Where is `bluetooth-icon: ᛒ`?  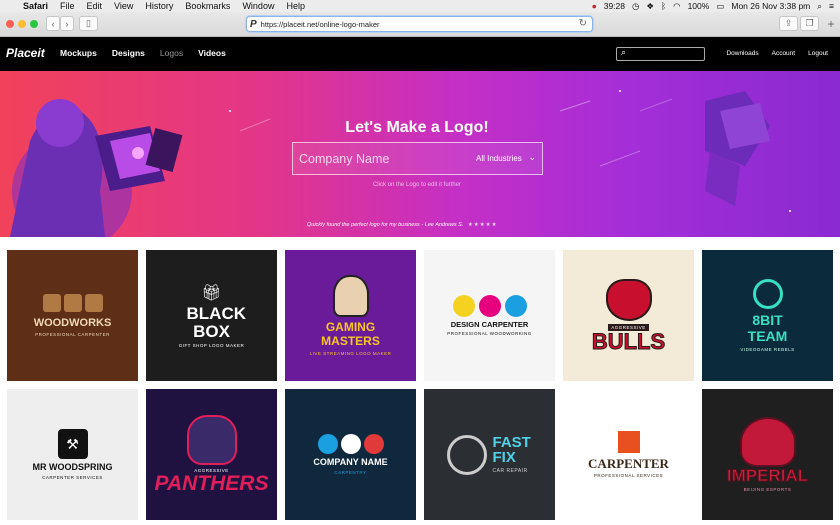
bluetooth-icon: ᛒ is located at coordinates (663, 6).